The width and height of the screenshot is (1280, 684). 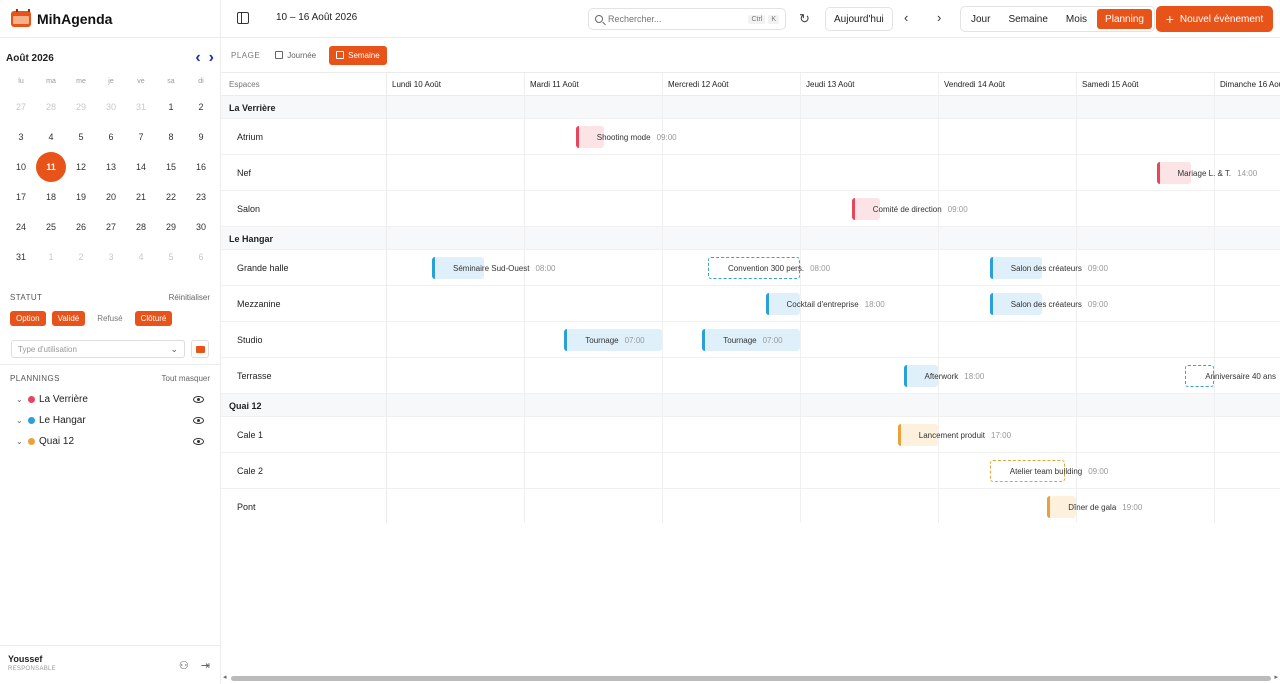 What do you see at coordinates (804, 19) in the screenshot?
I see `refresh-icon: ↻` at bounding box center [804, 19].